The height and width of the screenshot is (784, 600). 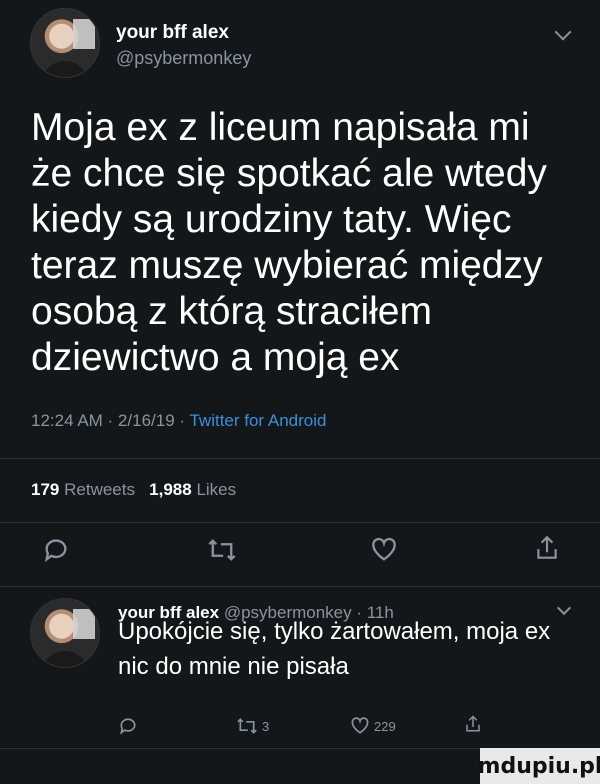 I want to click on like-button, so click(x=384, y=550).